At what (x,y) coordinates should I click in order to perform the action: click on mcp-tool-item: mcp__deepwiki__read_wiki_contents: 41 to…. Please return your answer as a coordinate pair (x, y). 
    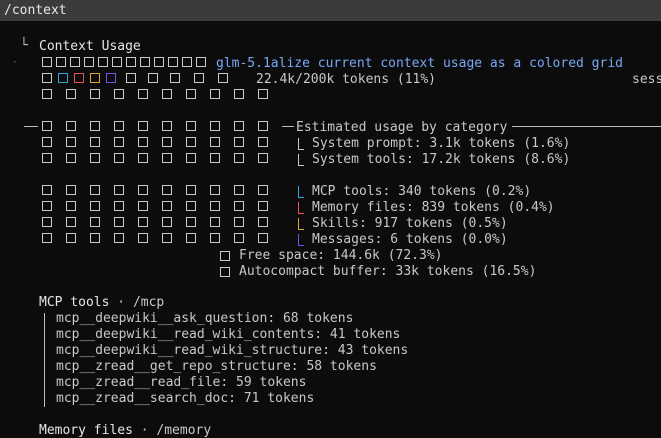
    Looking at the image, I should click on (228, 334).